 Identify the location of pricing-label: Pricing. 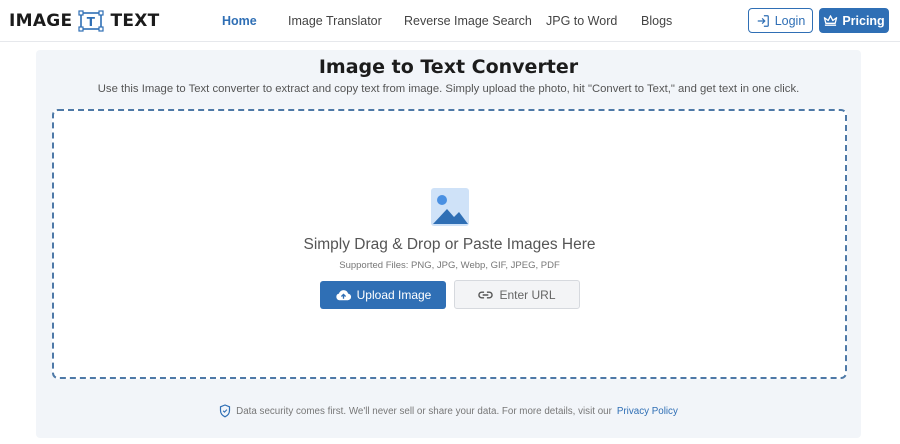
(863, 20).